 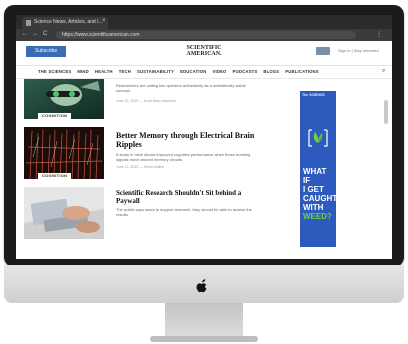 I want to click on subscribe-button: Subscribe, so click(x=46, y=51).